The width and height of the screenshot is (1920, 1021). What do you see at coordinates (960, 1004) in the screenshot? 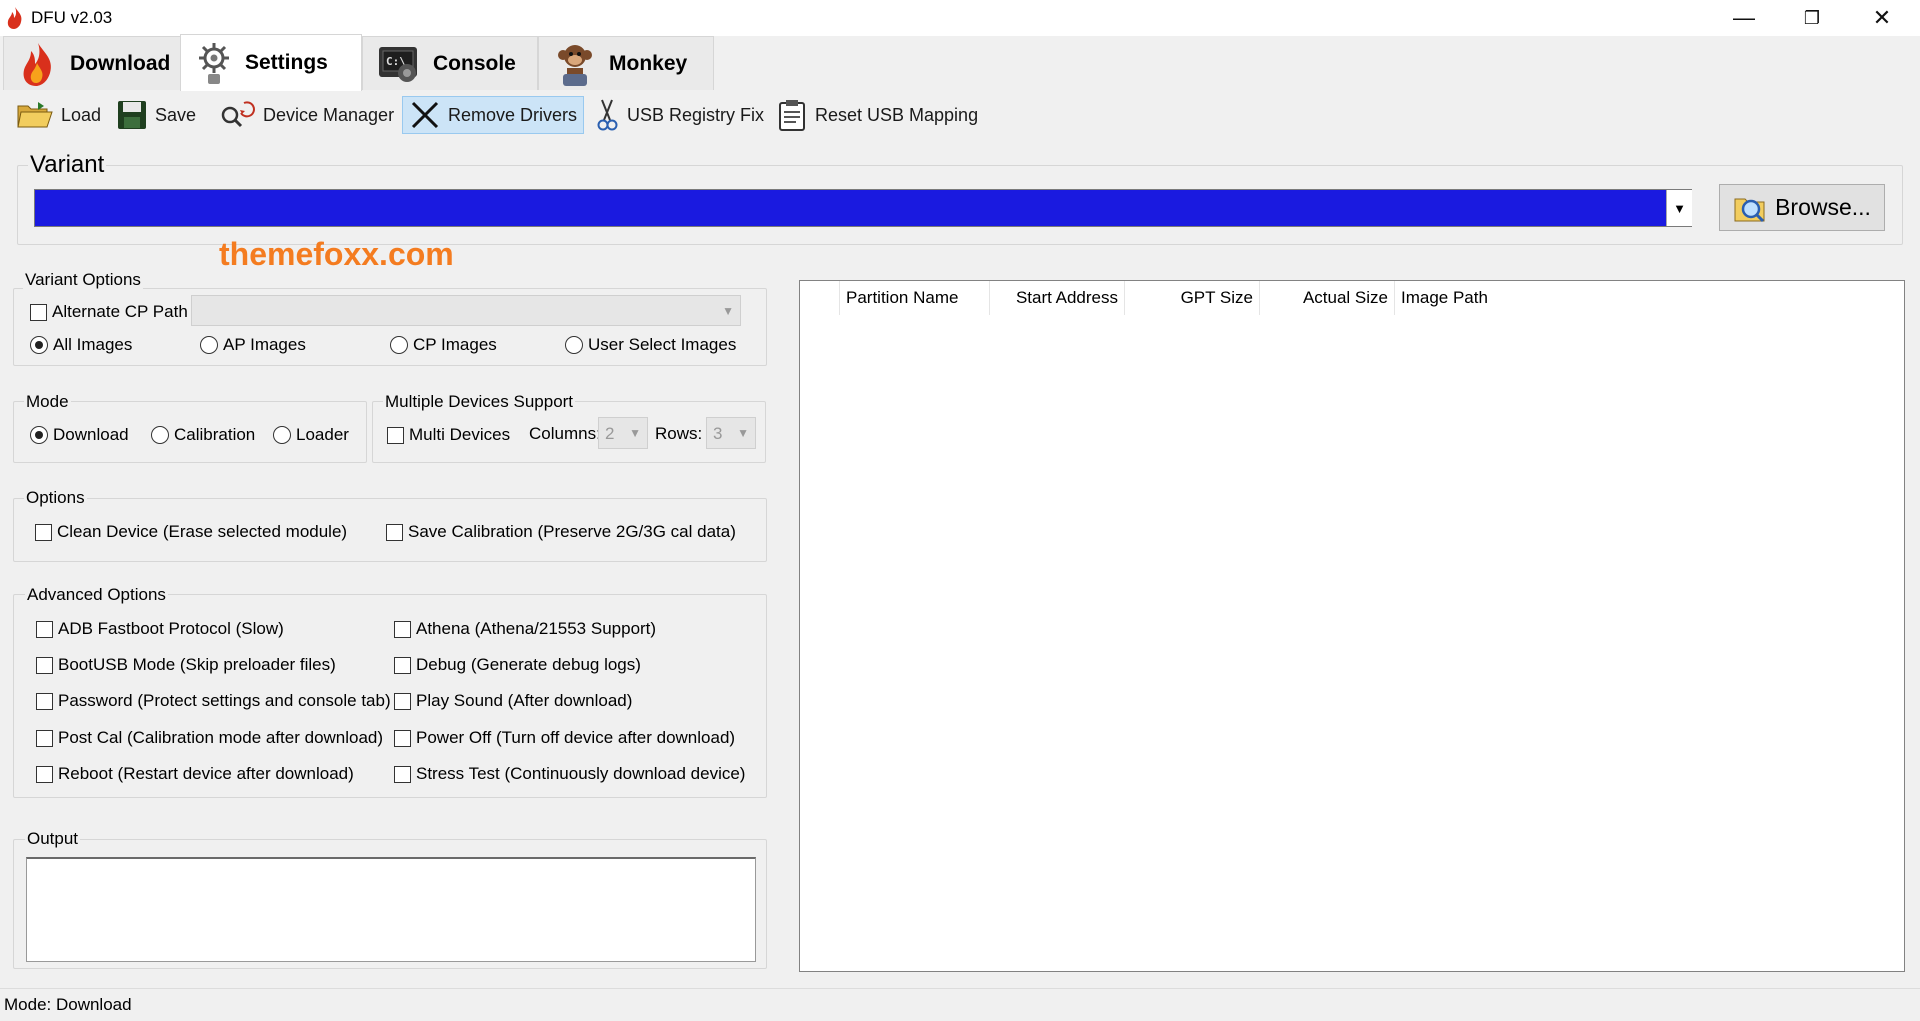
I see `status-bar: Mode: Download` at bounding box center [960, 1004].